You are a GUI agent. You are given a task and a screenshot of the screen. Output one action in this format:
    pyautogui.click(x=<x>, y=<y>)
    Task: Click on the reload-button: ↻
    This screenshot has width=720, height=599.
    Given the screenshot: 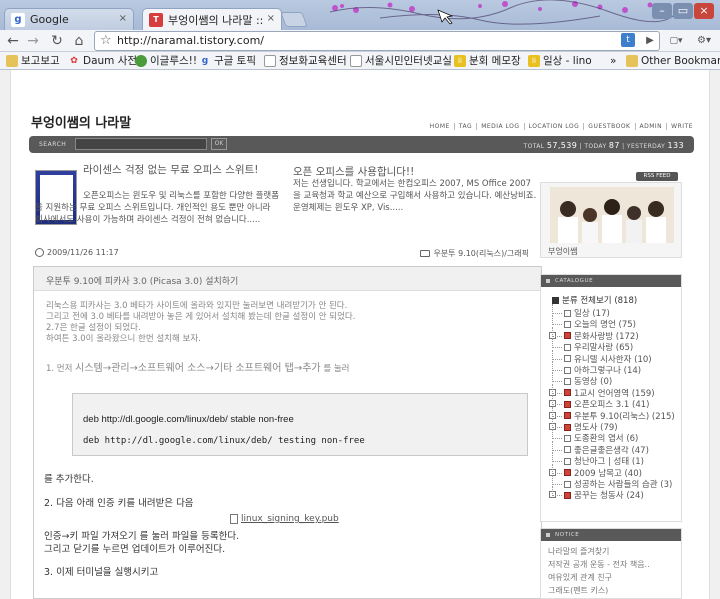 What is the action you would take?
    pyautogui.click(x=57, y=41)
    